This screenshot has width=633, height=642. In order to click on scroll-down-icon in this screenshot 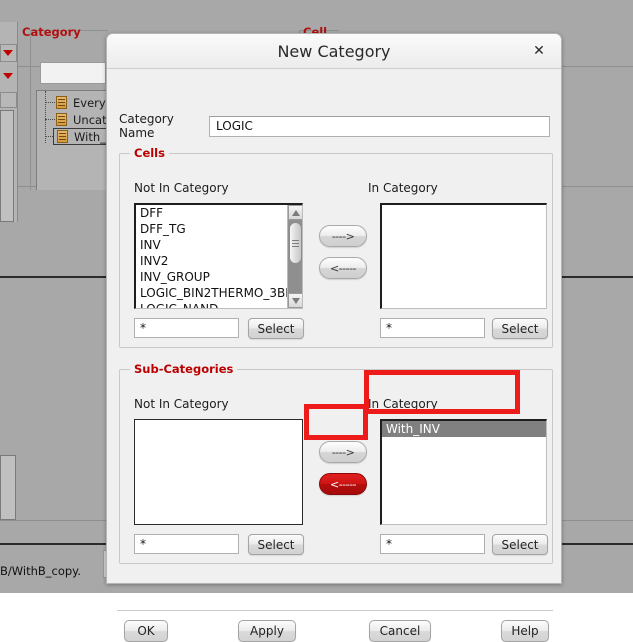, I will do `click(295, 300)`.